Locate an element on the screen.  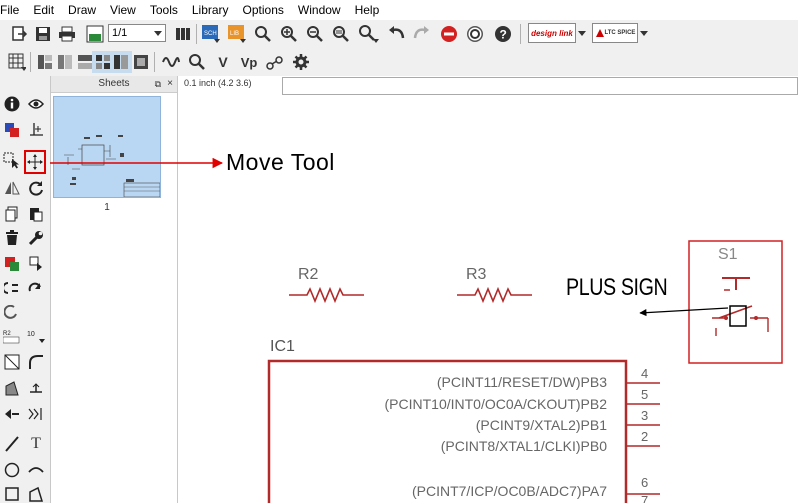
ic-pin-label: (PCINT7/ICP/OC0B/ADC7)PA7 is located at coordinates (509, 491).